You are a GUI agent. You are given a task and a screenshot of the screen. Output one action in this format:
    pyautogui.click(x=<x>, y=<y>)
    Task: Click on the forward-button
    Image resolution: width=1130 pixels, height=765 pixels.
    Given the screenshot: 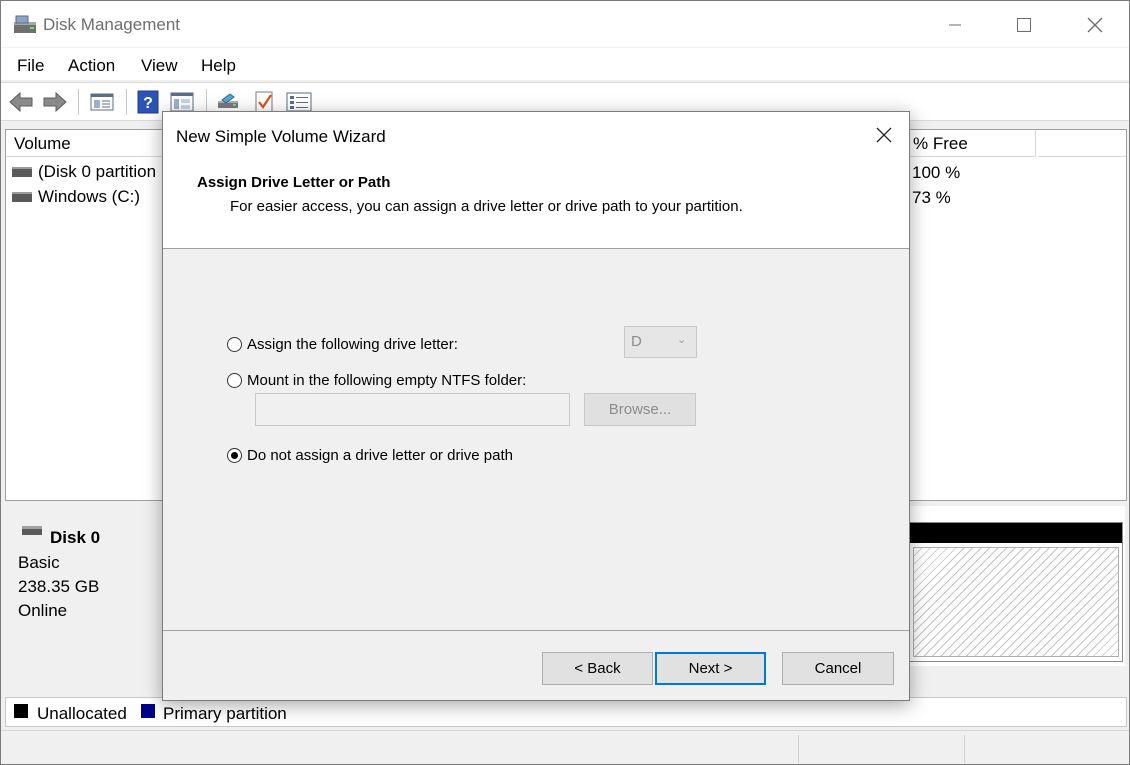 What is the action you would take?
    pyautogui.click(x=55, y=102)
    